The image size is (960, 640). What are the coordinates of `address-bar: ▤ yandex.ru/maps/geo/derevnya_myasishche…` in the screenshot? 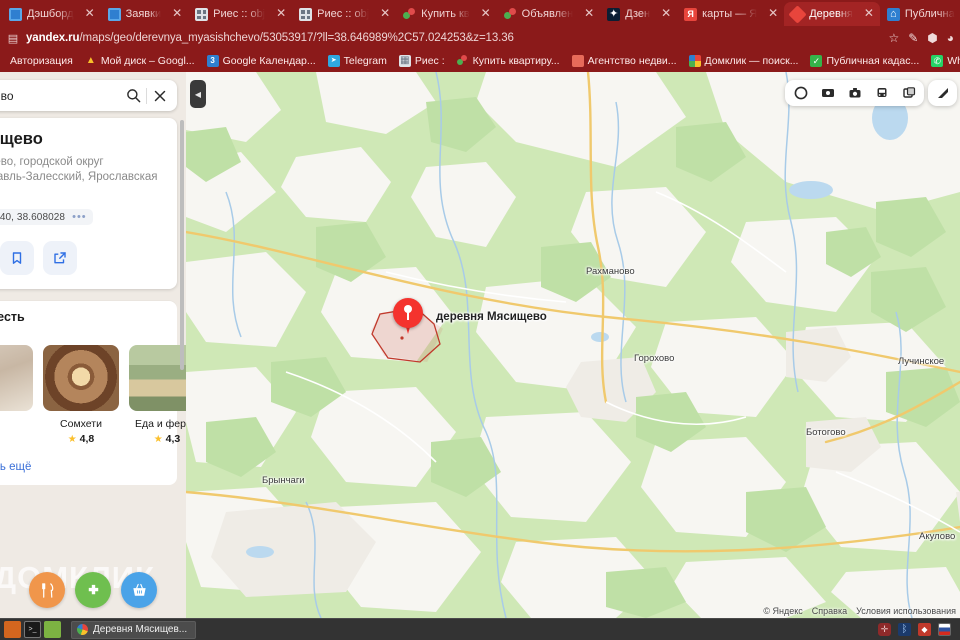 It's located at (480, 38).